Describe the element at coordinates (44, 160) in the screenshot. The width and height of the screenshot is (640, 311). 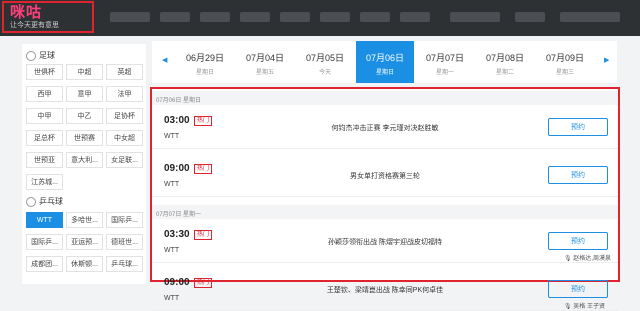
I see `sport-chip: 世预亚` at that location.